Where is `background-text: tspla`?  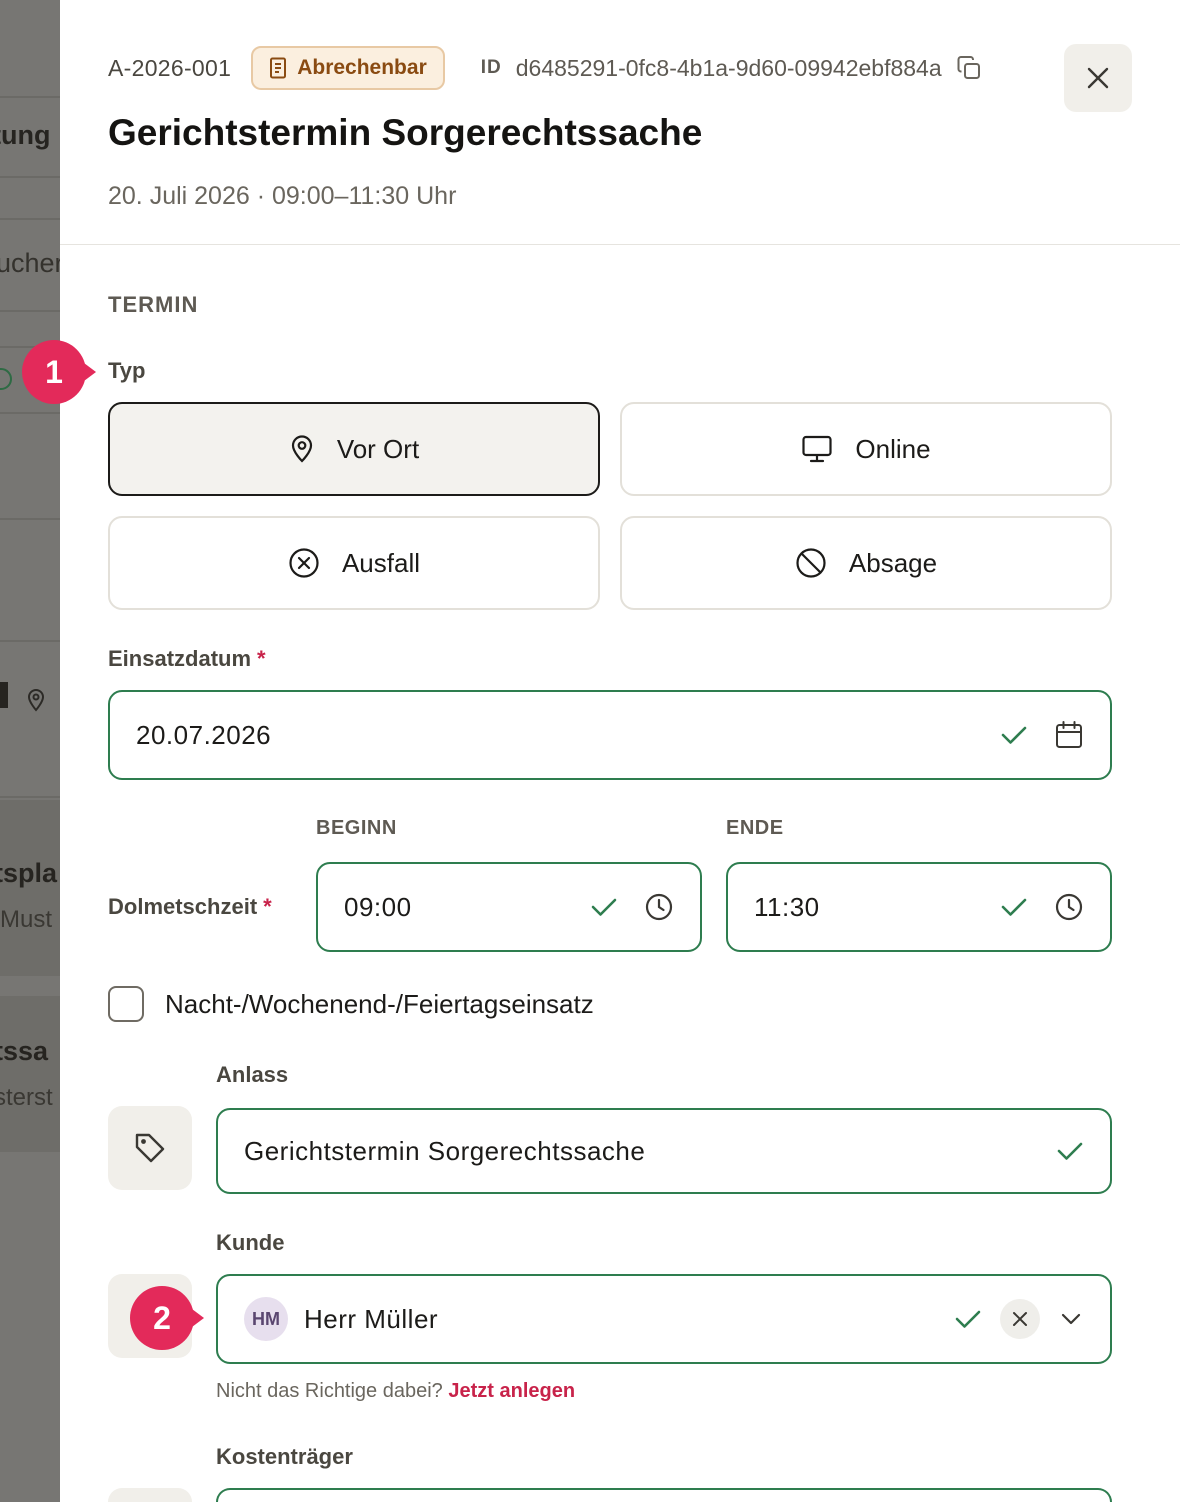
background-text: tspla is located at coordinates (29, 873).